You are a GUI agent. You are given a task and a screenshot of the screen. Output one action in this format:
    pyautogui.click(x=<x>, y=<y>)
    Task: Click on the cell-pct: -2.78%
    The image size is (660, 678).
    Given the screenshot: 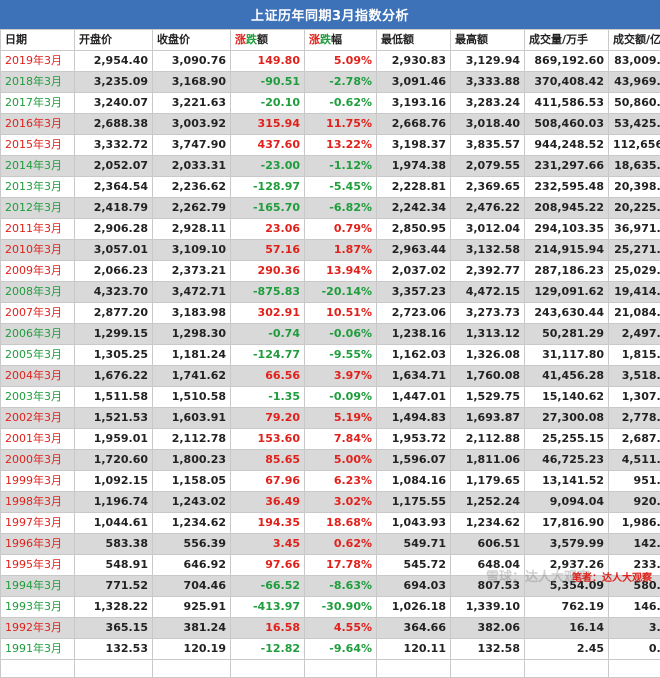 What is the action you would take?
    pyautogui.click(x=341, y=82)
    